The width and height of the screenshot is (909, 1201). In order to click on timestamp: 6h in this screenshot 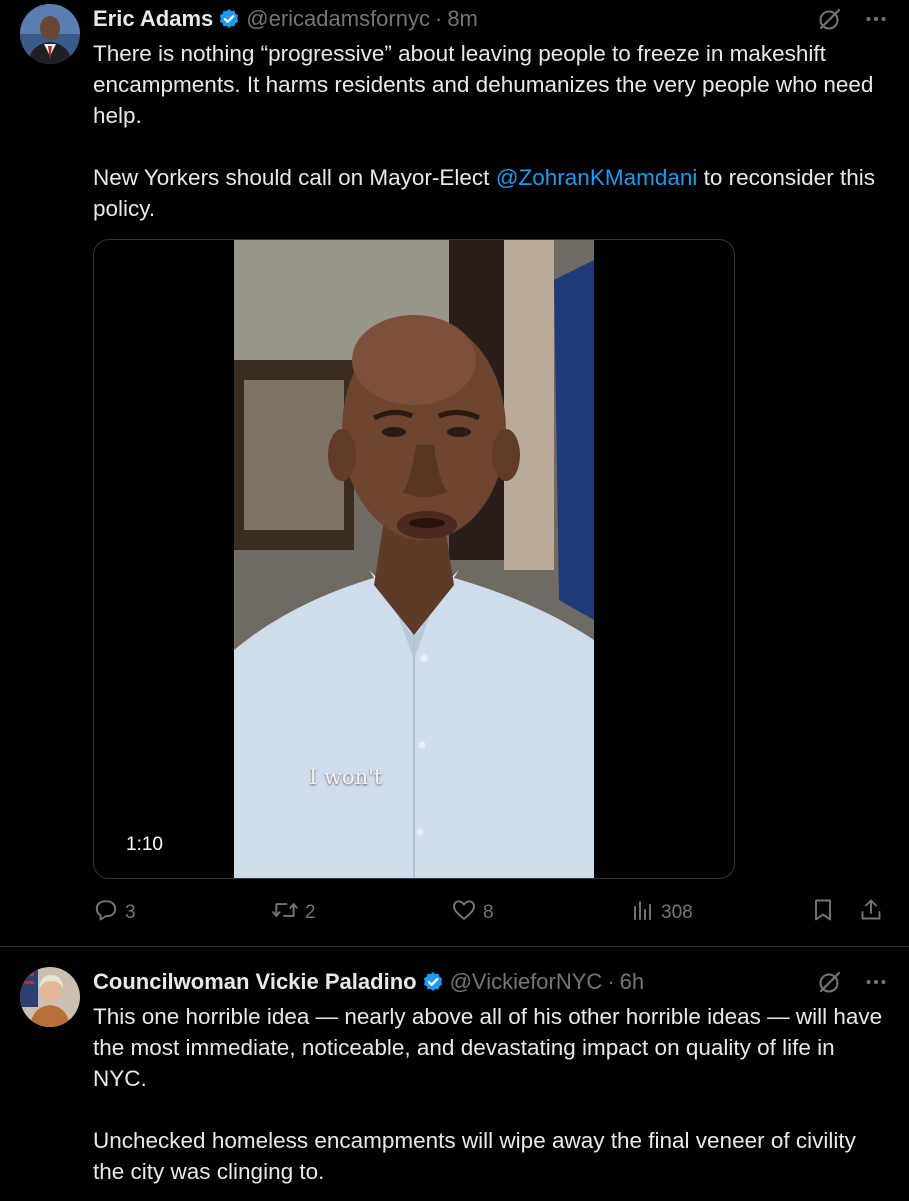, I will do `click(632, 982)`.